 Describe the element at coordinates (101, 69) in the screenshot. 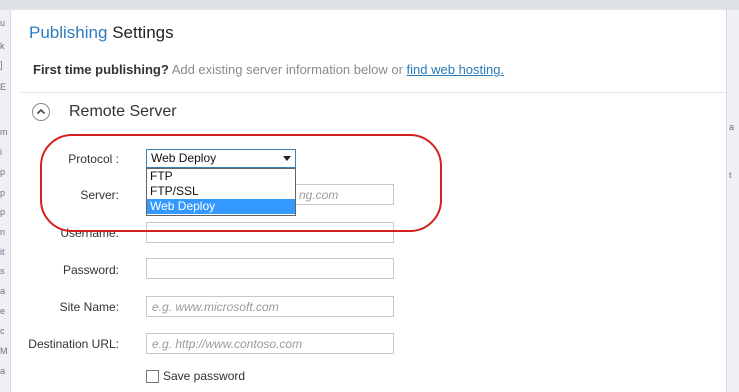

I see `hint-bold-text: First time publishing?` at that location.